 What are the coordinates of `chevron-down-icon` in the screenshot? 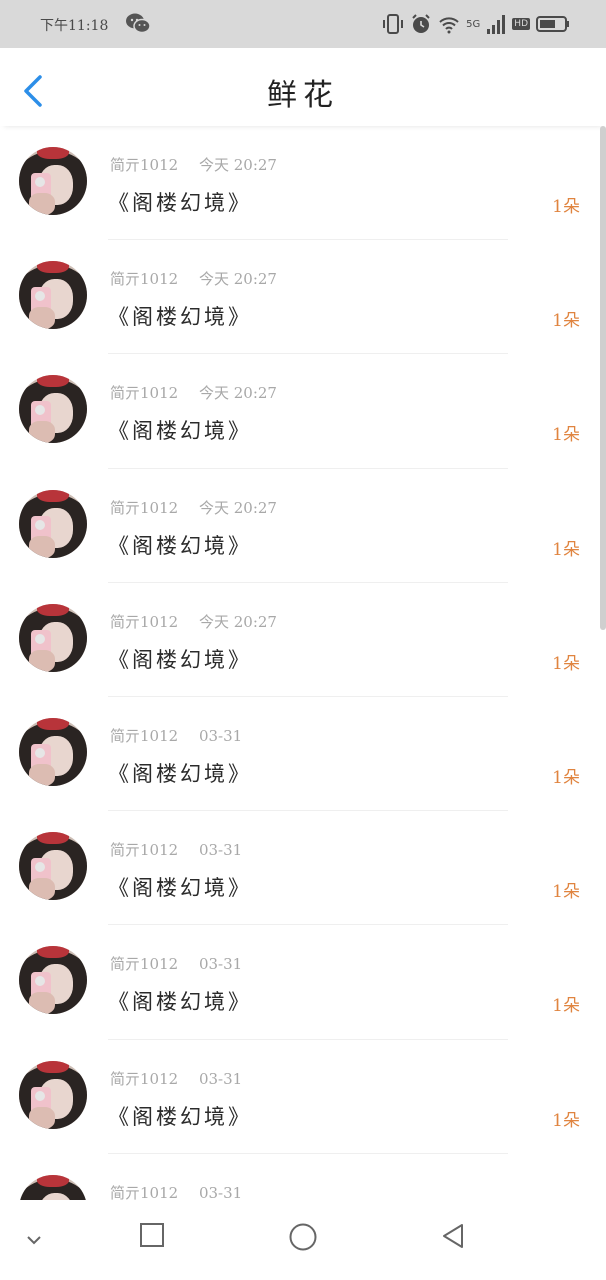 It's located at (34, 1240).